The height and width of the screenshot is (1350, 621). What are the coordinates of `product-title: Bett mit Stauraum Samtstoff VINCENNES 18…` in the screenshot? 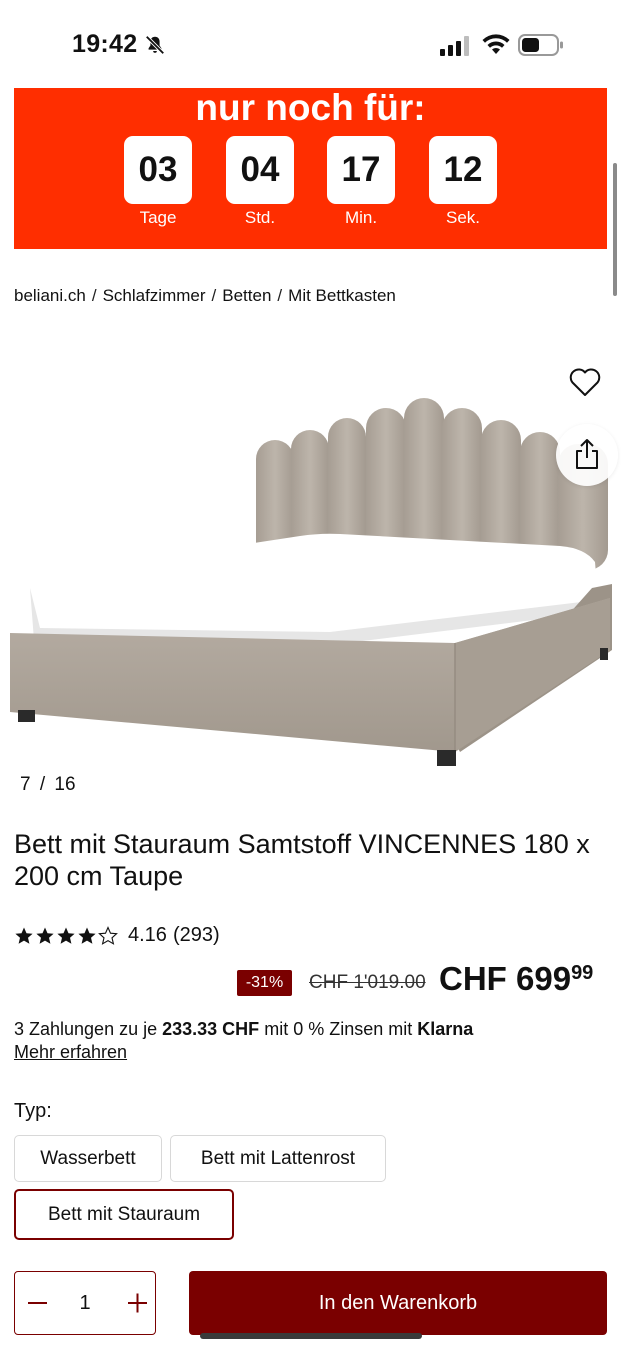 It's located at (302, 860).